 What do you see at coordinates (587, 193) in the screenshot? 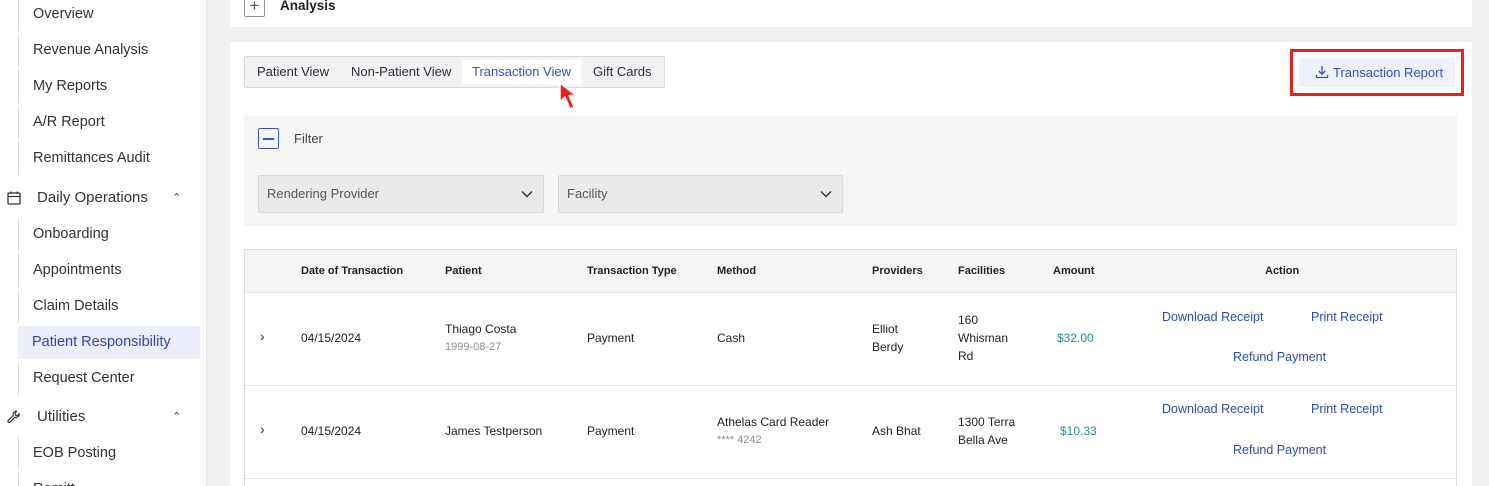
I see `select-placeholder: Facility` at bounding box center [587, 193].